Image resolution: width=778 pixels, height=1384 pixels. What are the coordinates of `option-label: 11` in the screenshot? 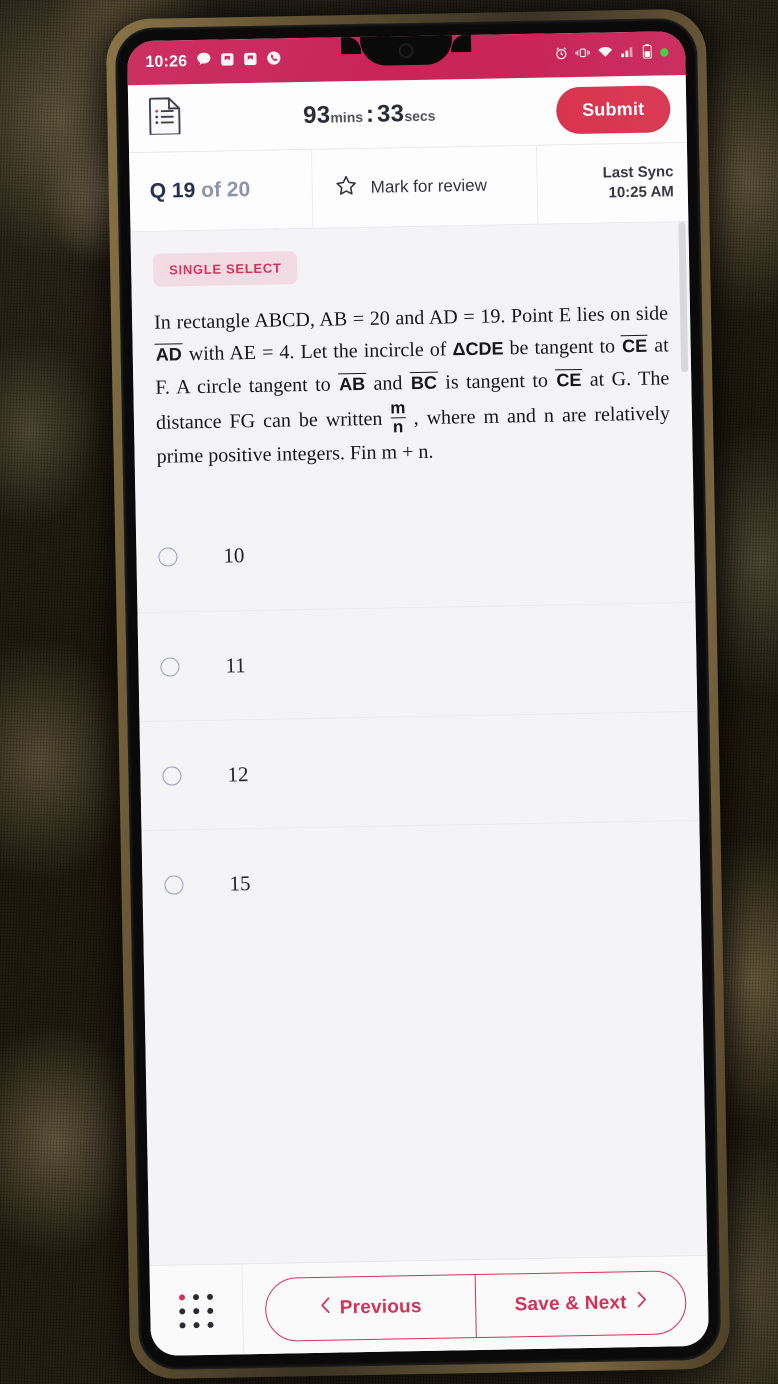 It's located at (235, 665).